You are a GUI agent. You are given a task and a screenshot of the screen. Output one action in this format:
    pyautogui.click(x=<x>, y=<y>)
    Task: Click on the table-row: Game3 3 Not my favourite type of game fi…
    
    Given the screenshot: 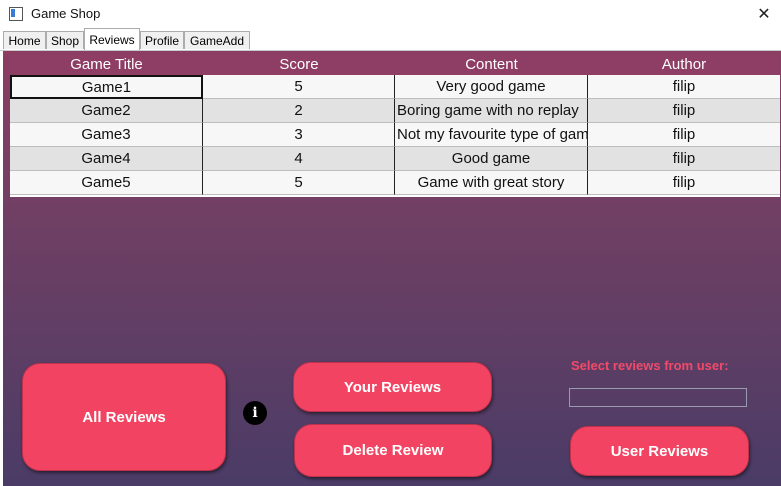 What is the action you would take?
    pyautogui.click(x=395, y=135)
    